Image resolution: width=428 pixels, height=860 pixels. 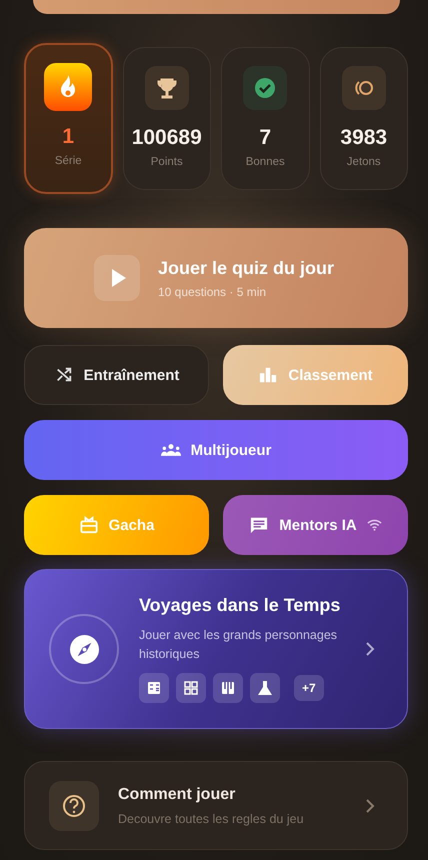 What do you see at coordinates (265, 138) in the screenshot?
I see `stat-value: 7` at bounding box center [265, 138].